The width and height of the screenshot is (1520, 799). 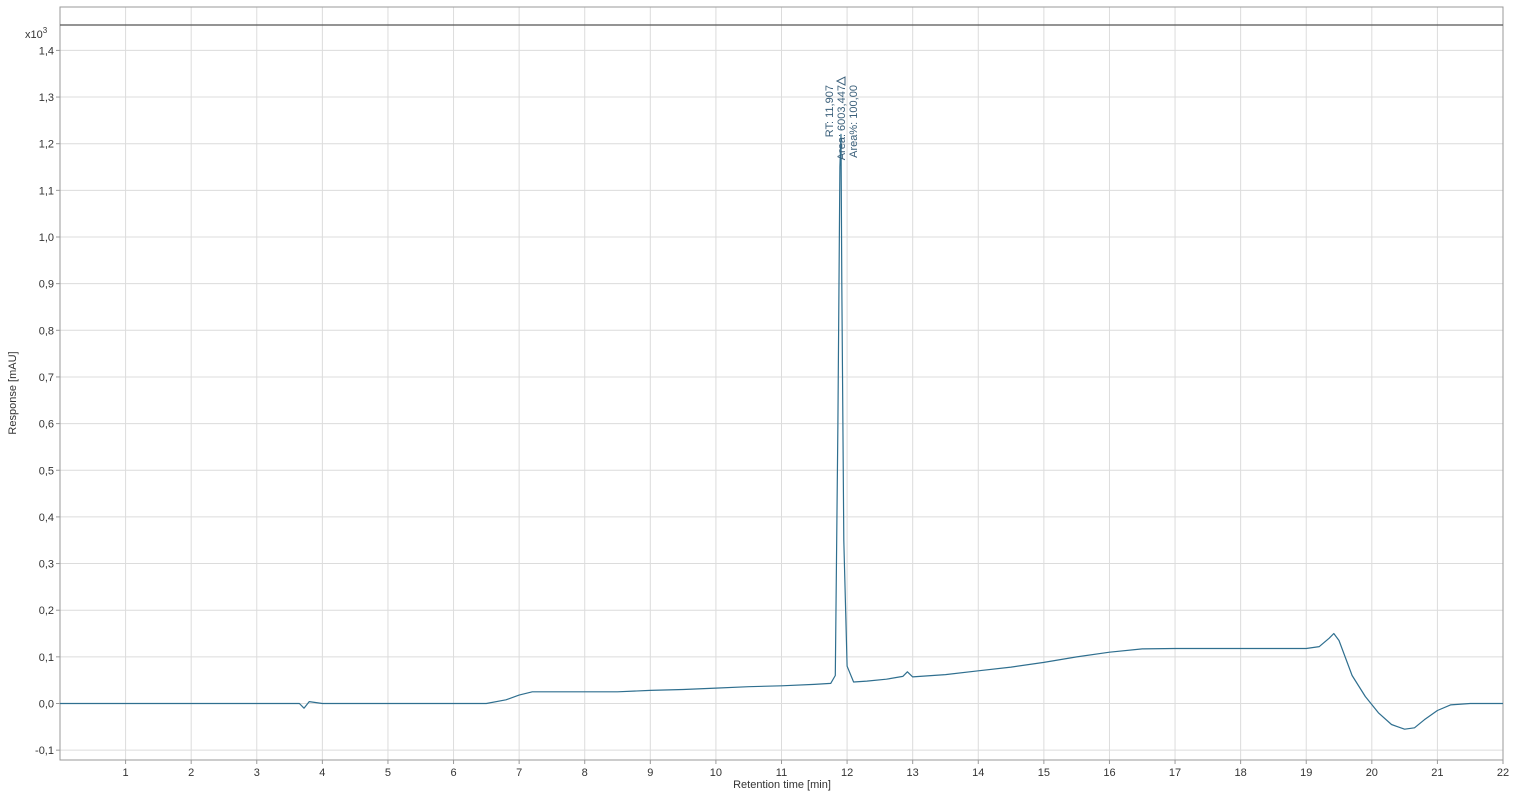 What do you see at coordinates (36, 33) in the screenshot?
I see `y-multiplier: x103` at bounding box center [36, 33].